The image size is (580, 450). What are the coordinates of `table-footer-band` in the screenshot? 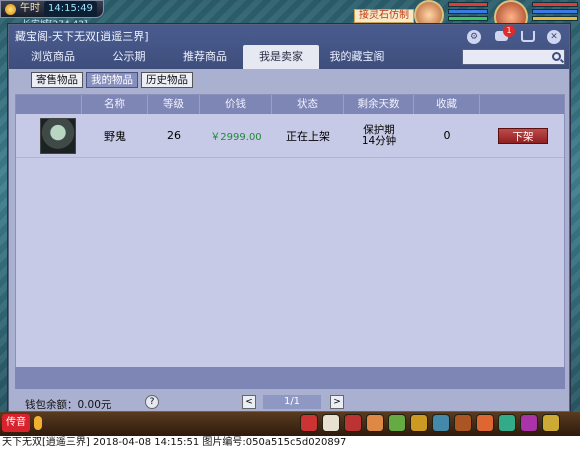 It's located at (290, 378).